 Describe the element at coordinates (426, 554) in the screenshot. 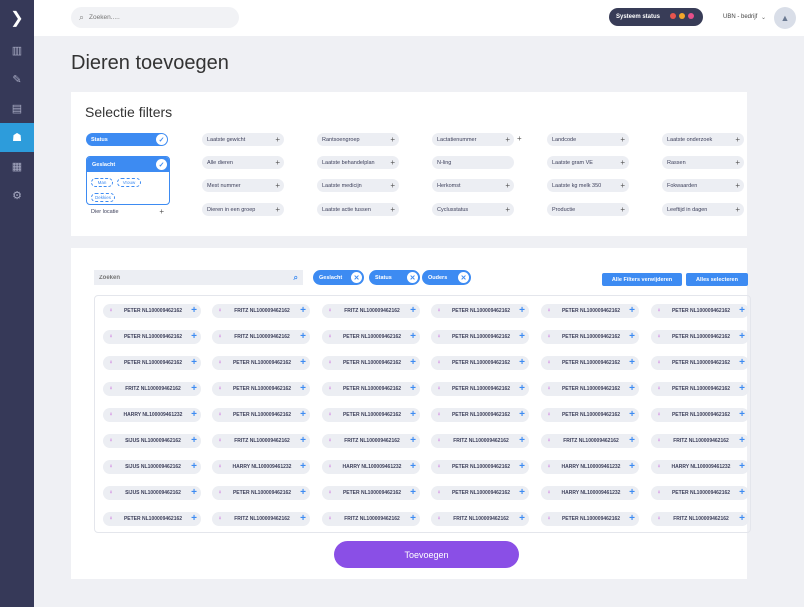

I see `add-animals-button: Toevoegen` at that location.